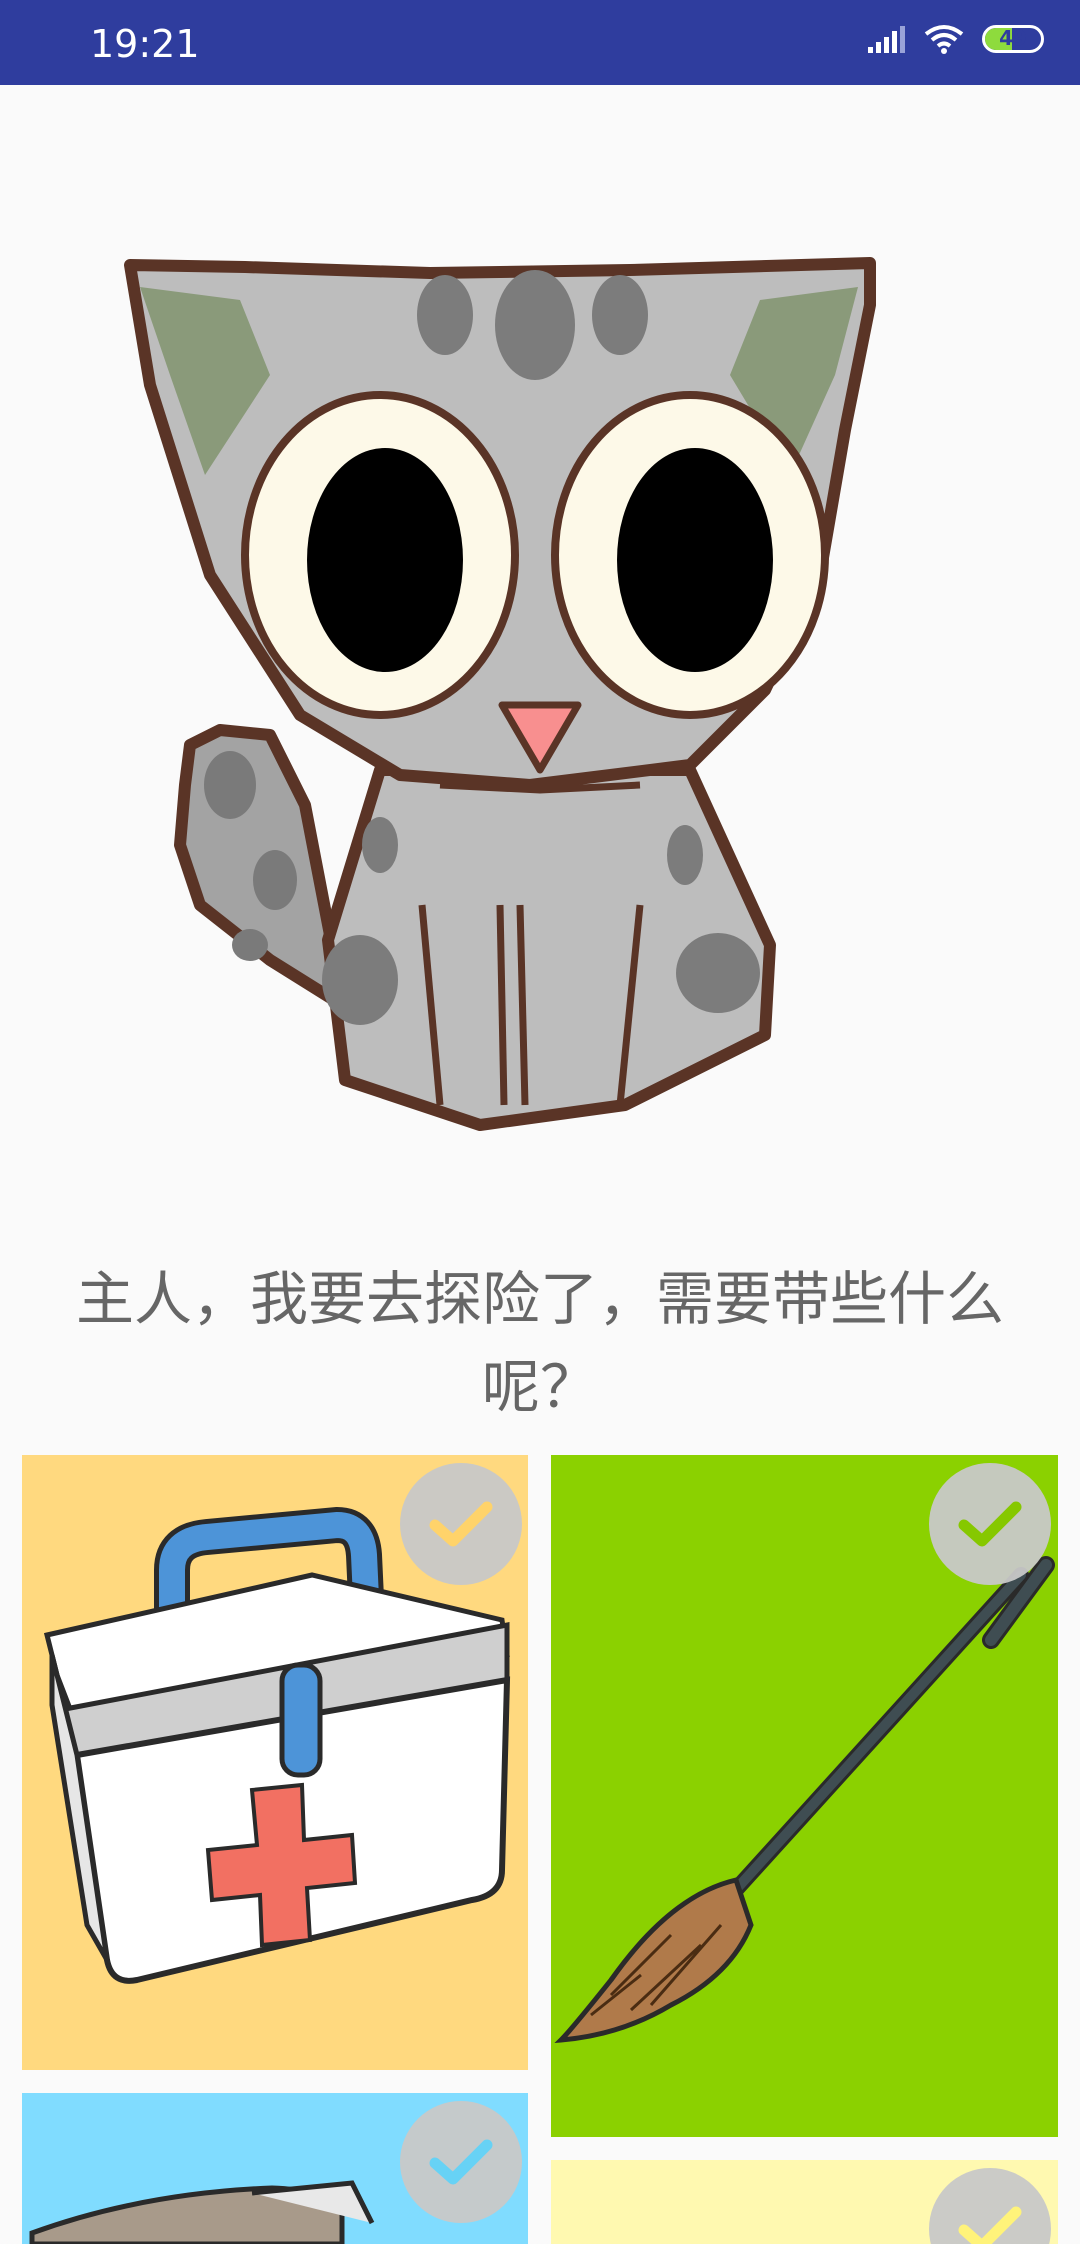 The width and height of the screenshot is (1080, 2244). I want to click on status-icons: 49, so click(955, 39).